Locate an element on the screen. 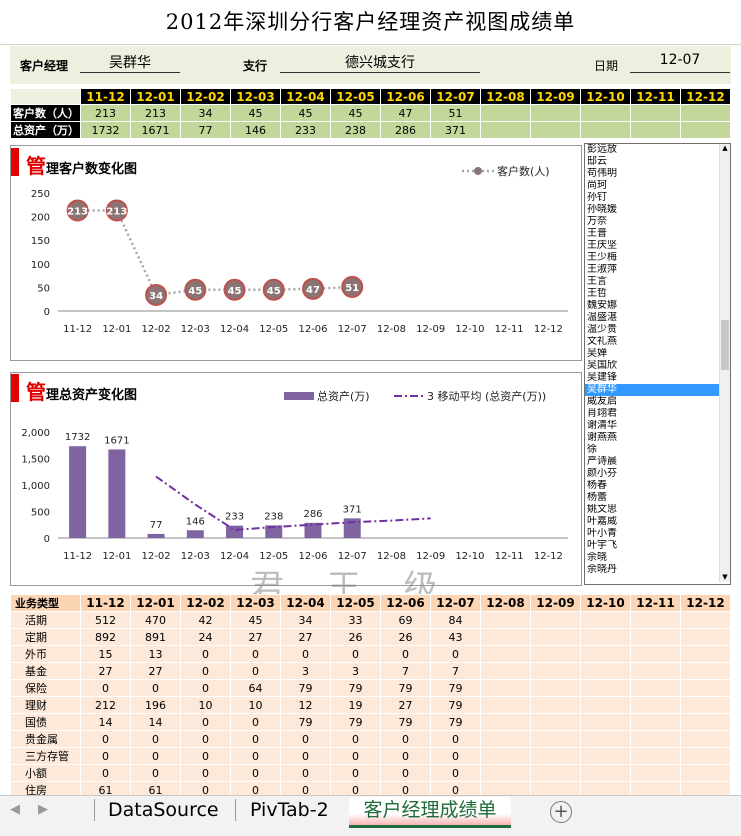 Image resolution: width=741 pixels, height=836 pixels. list-item: 叶小青 is located at coordinates (657, 534).